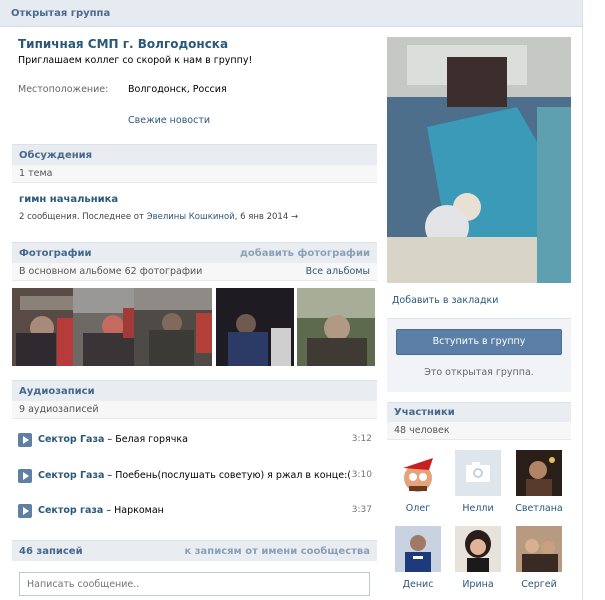 The image size is (605, 600). I want to click on members-title: Участники, so click(424, 412).